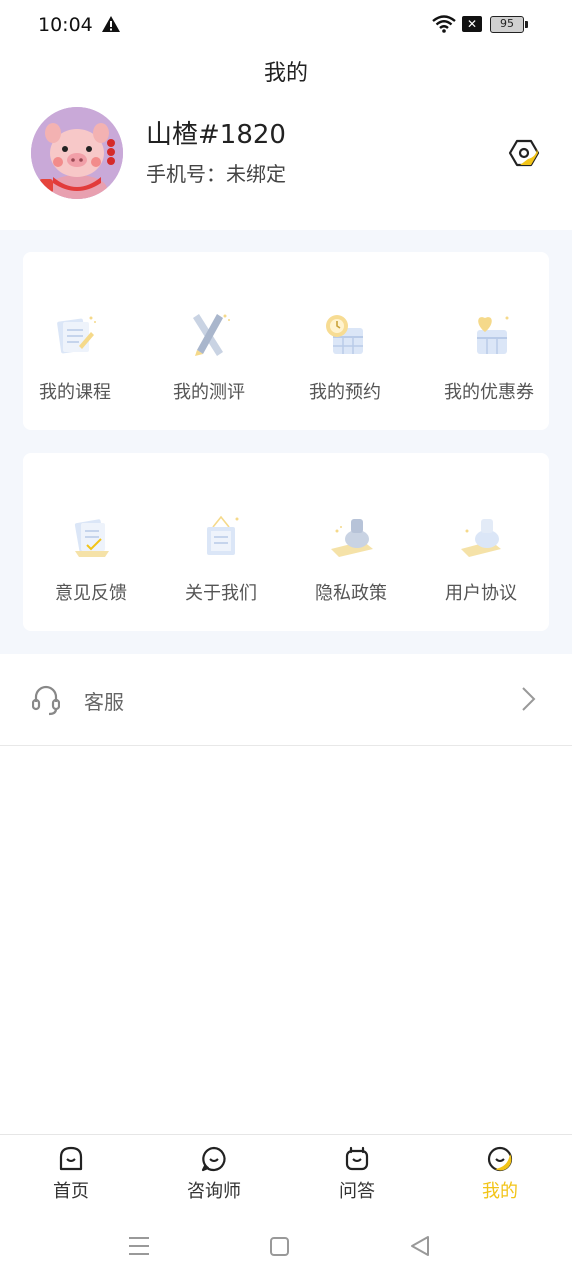 This screenshot has width=572, height=1280. What do you see at coordinates (75, 335) in the screenshot?
I see `course-icon` at bounding box center [75, 335].